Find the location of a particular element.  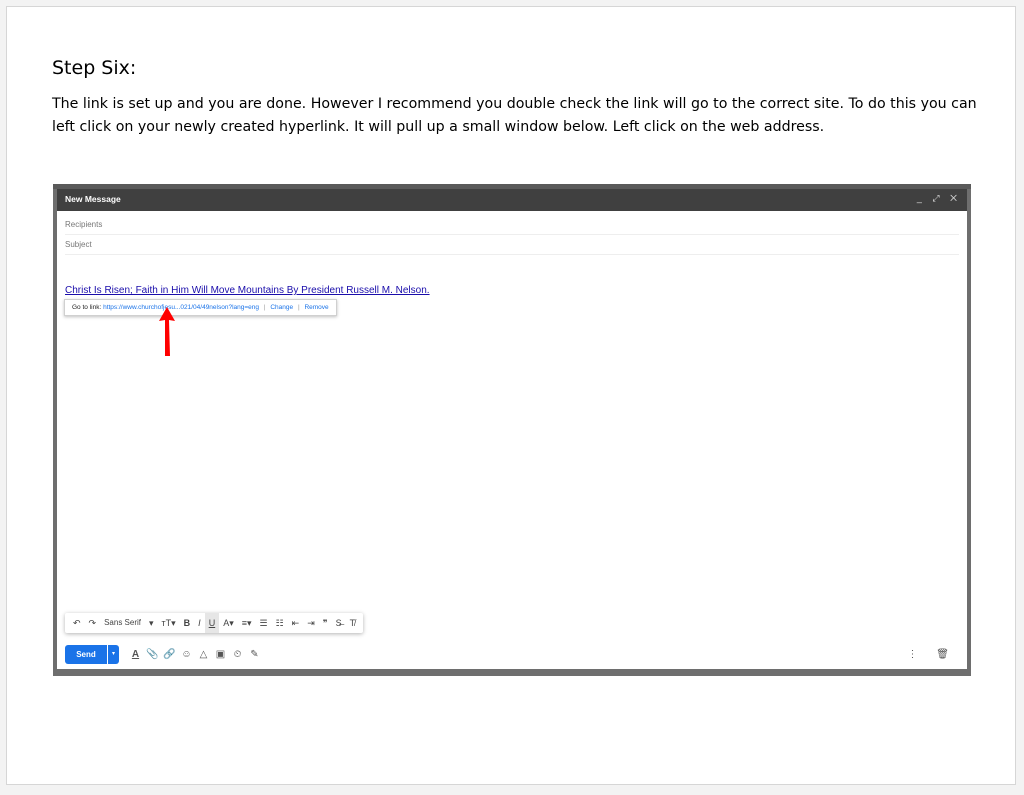

redo-icon: ↷ is located at coordinates (93, 623).